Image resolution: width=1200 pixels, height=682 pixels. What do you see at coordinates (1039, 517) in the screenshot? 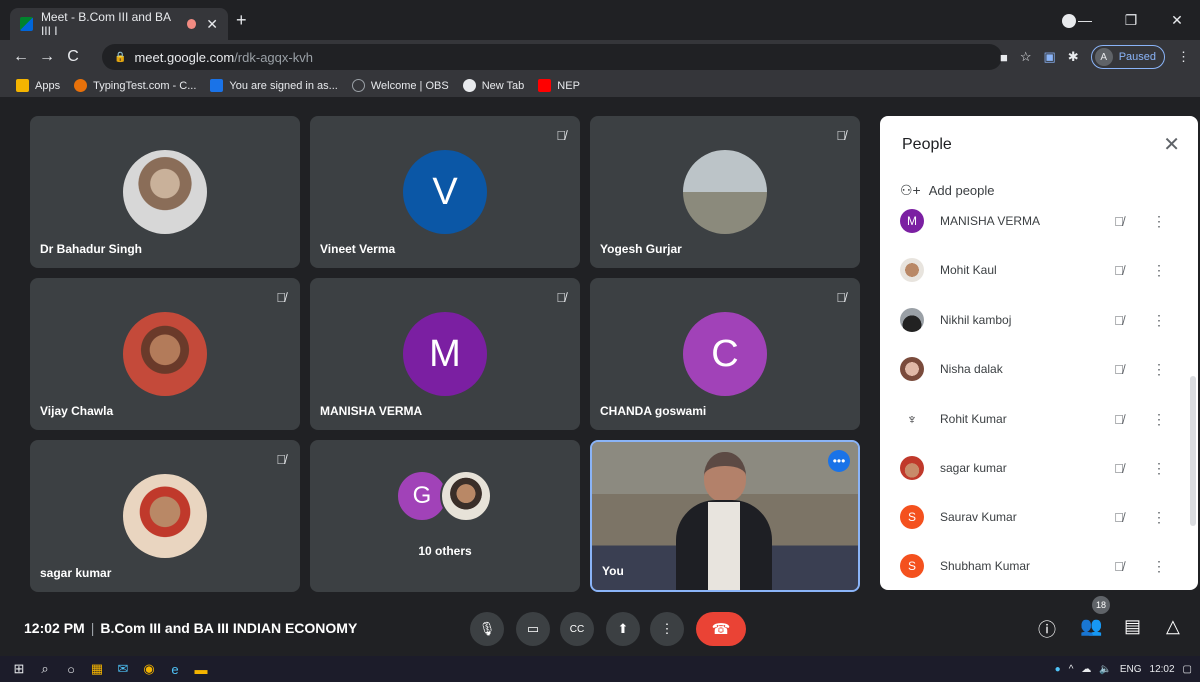
I see `participant-row: S Saurav Kumar 🎙̸ ⋮` at bounding box center [1039, 517].